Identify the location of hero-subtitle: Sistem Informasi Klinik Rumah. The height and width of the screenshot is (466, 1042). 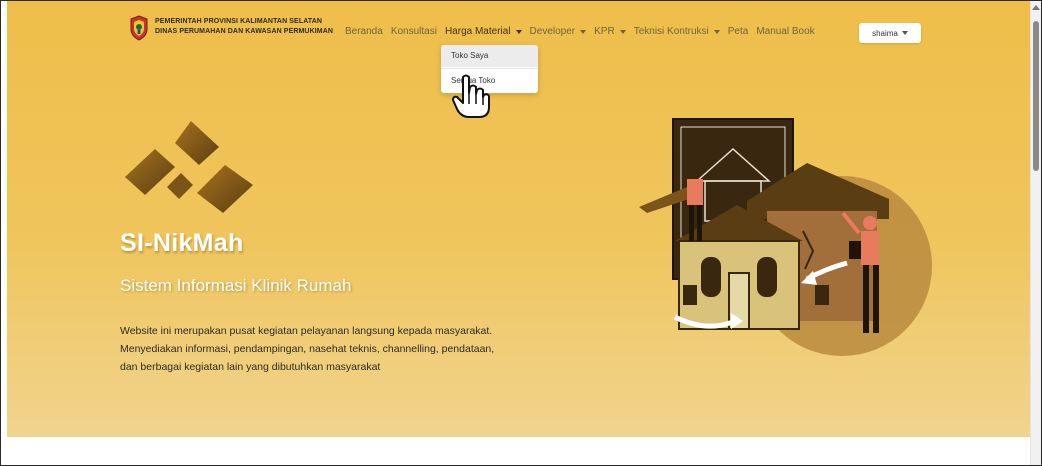
(236, 285).